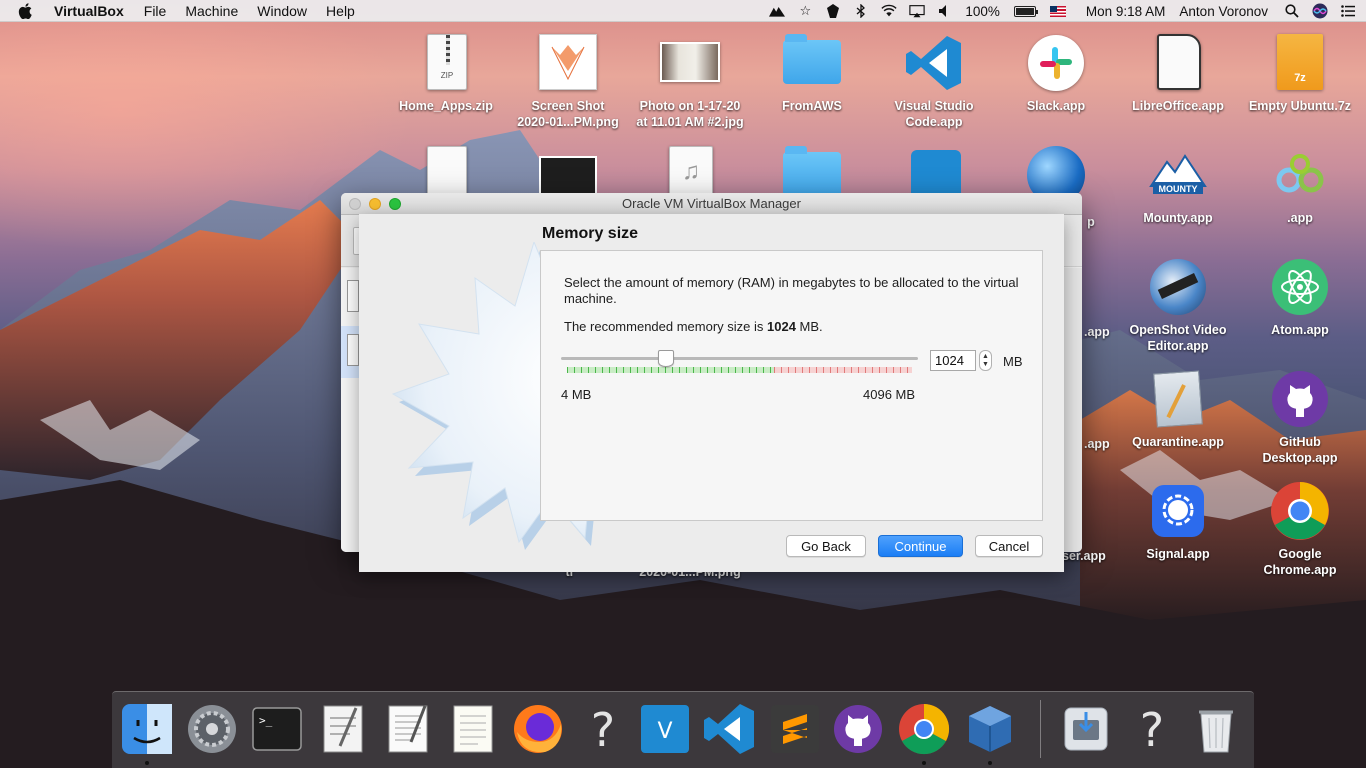  What do you see at coordinates (1025, 11) in the screenshot?
I see `battery-icon` at bounding box center [1025, 11].